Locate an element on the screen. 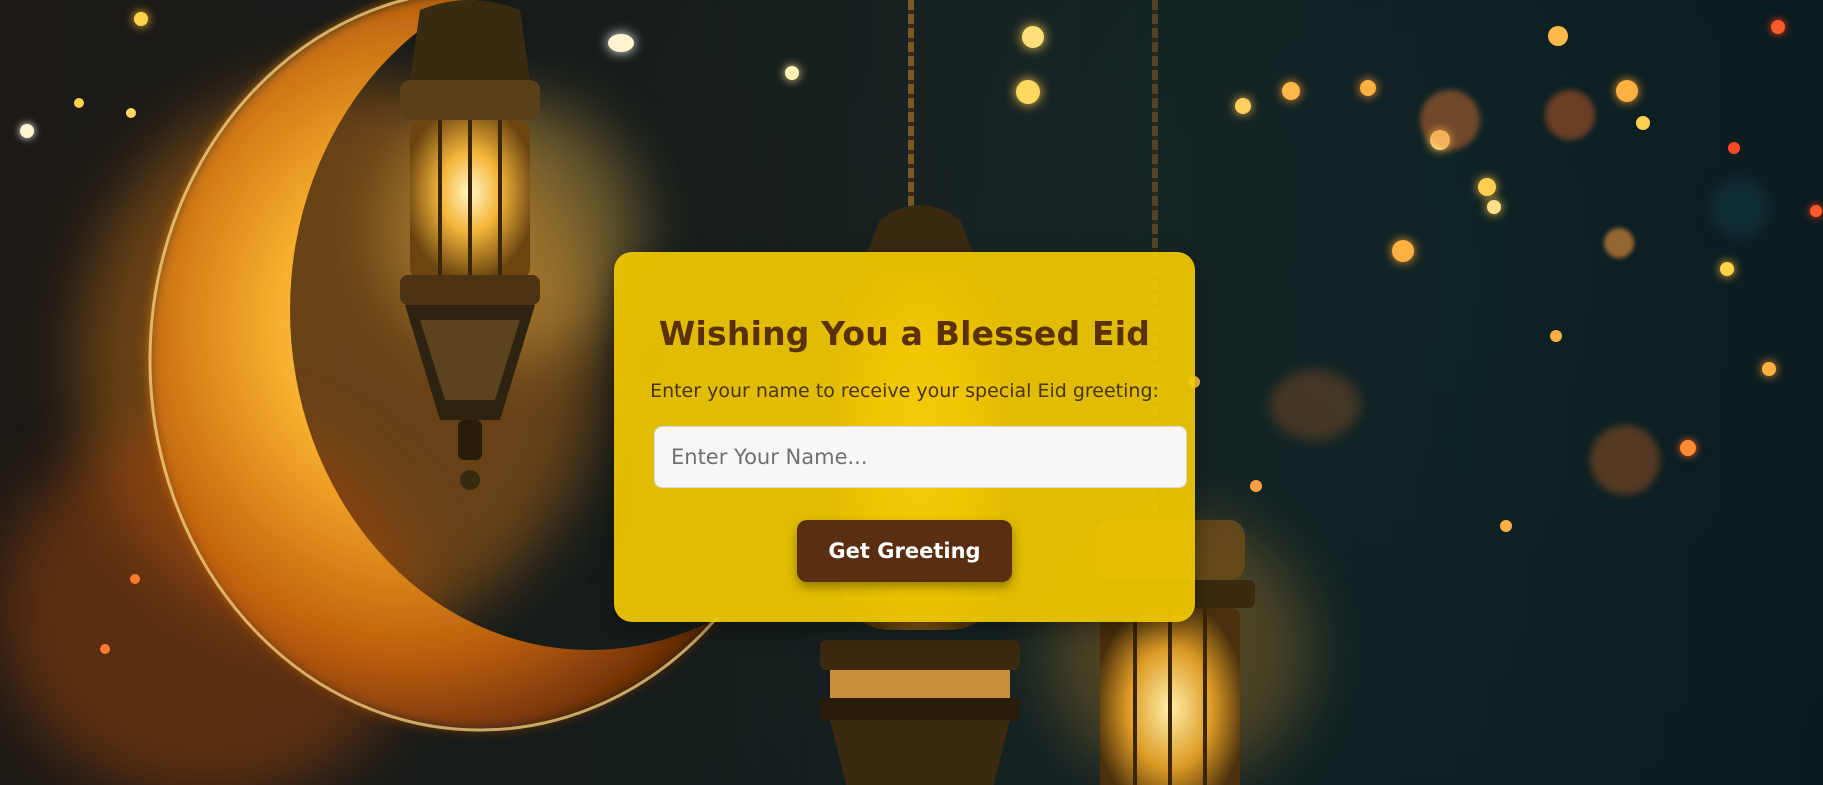  get-greeting-button: Get Greeting is located at coordinates (904, 551).